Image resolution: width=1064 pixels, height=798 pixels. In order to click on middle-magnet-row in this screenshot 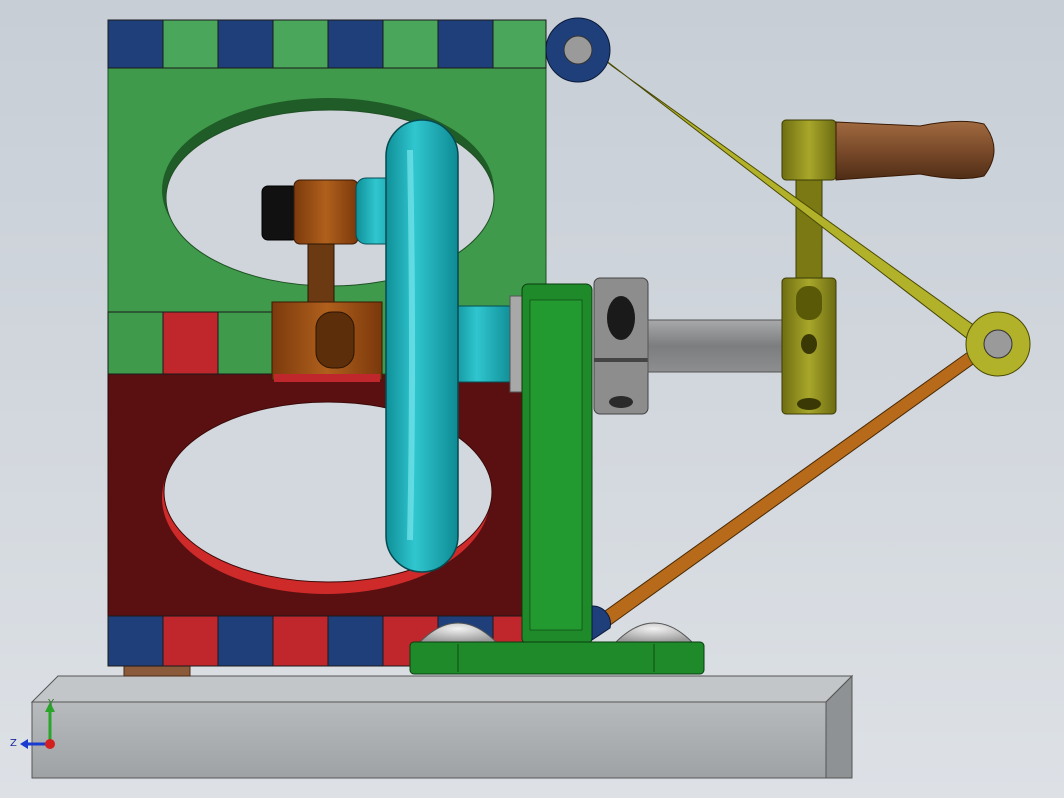, I will do `click(190, 343)`.